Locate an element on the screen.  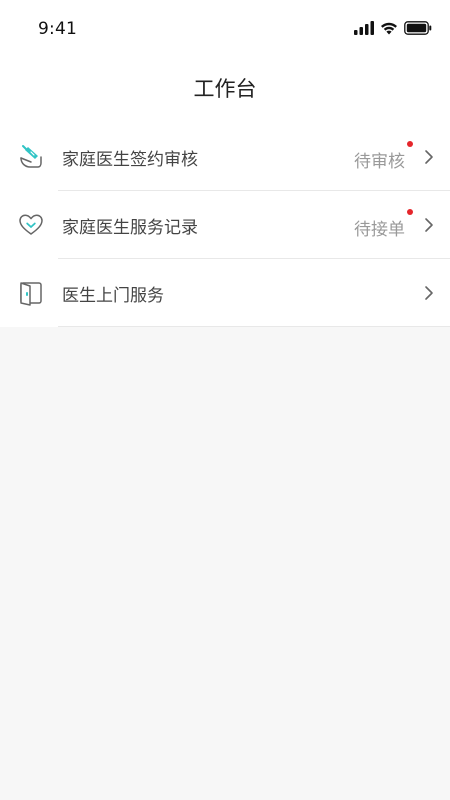
menu-item-label: 医生上门服务 is located at coordinates (113, 296).